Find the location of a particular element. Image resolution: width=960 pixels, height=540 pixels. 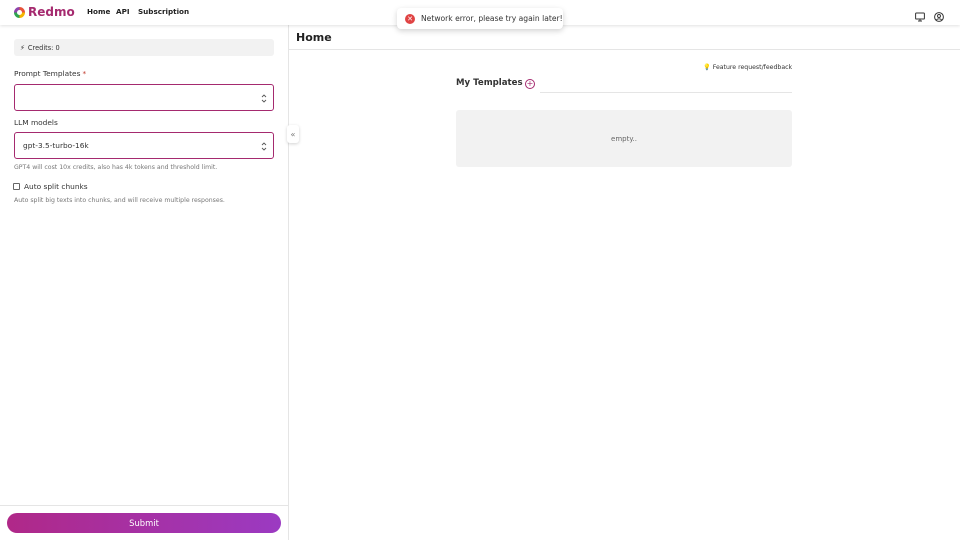

llm-models-value: gpt-3.5-turbo-16k is located at coordinates (56, 145).